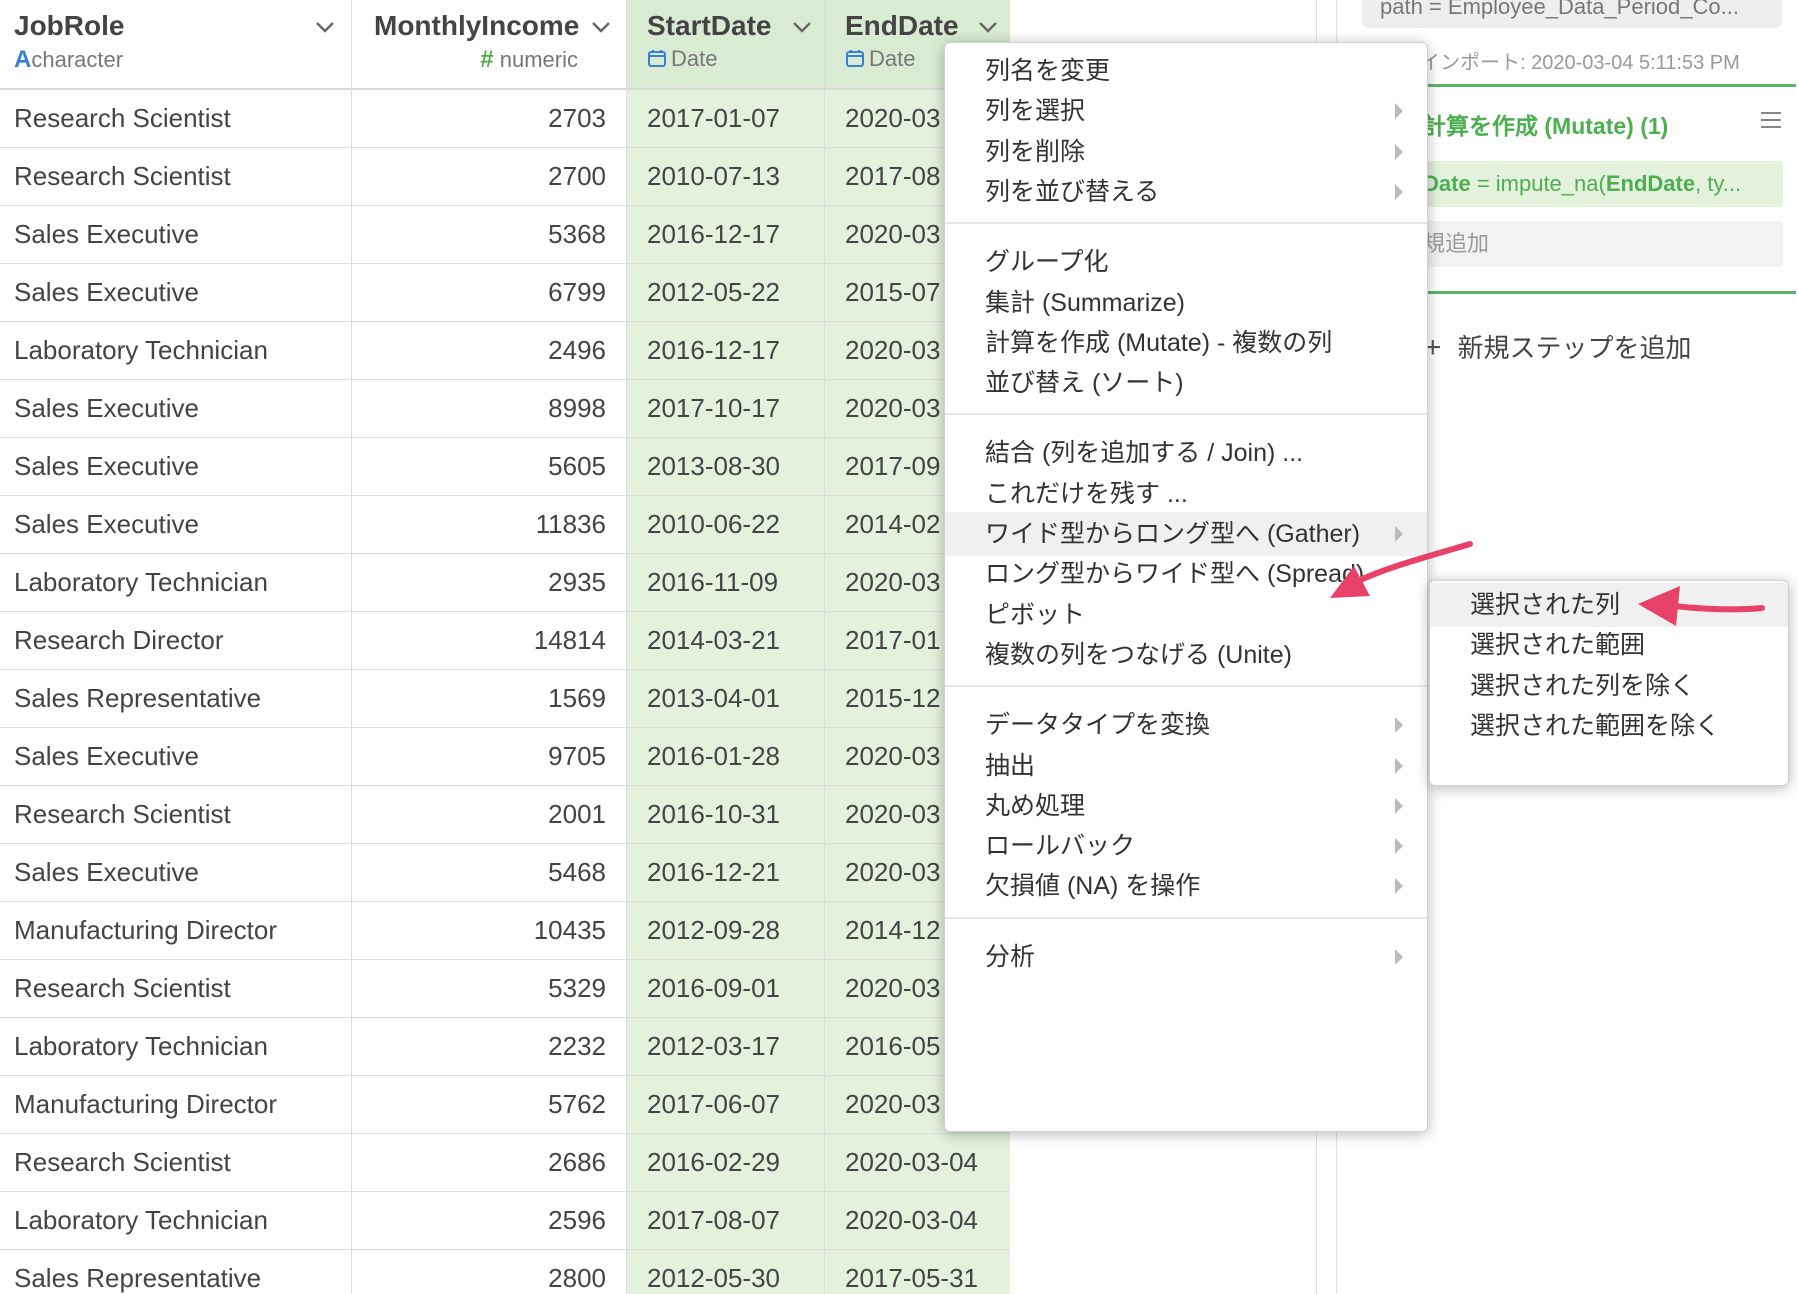 Image resolution: width=1798 pixels, height=1294 pixels. What do you see at coordinates (489, 1162) in the screenshot?
I see `cell-monthlyincome: 2686` at bounding box center [489, 1162].